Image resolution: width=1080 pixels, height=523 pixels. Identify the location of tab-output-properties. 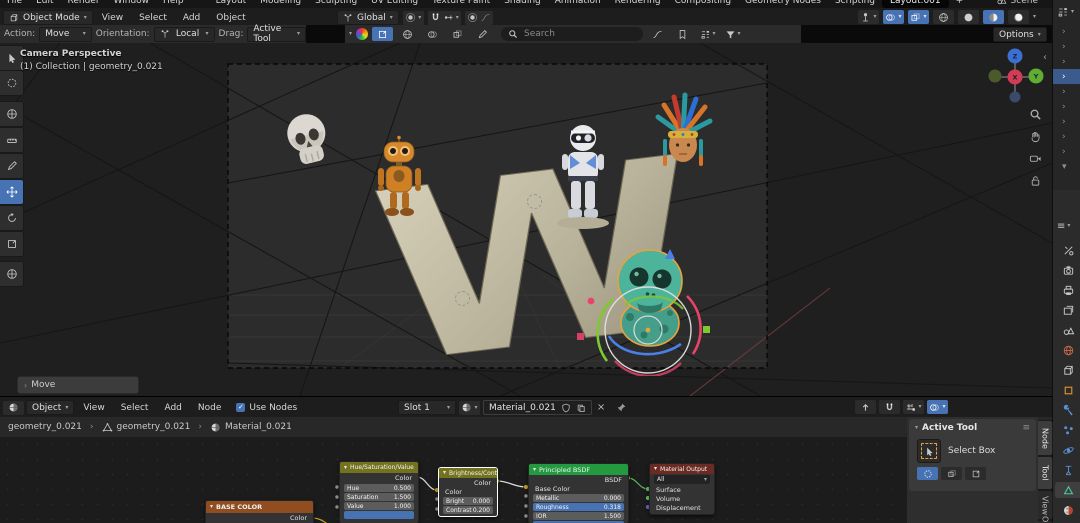
(1068, 290).